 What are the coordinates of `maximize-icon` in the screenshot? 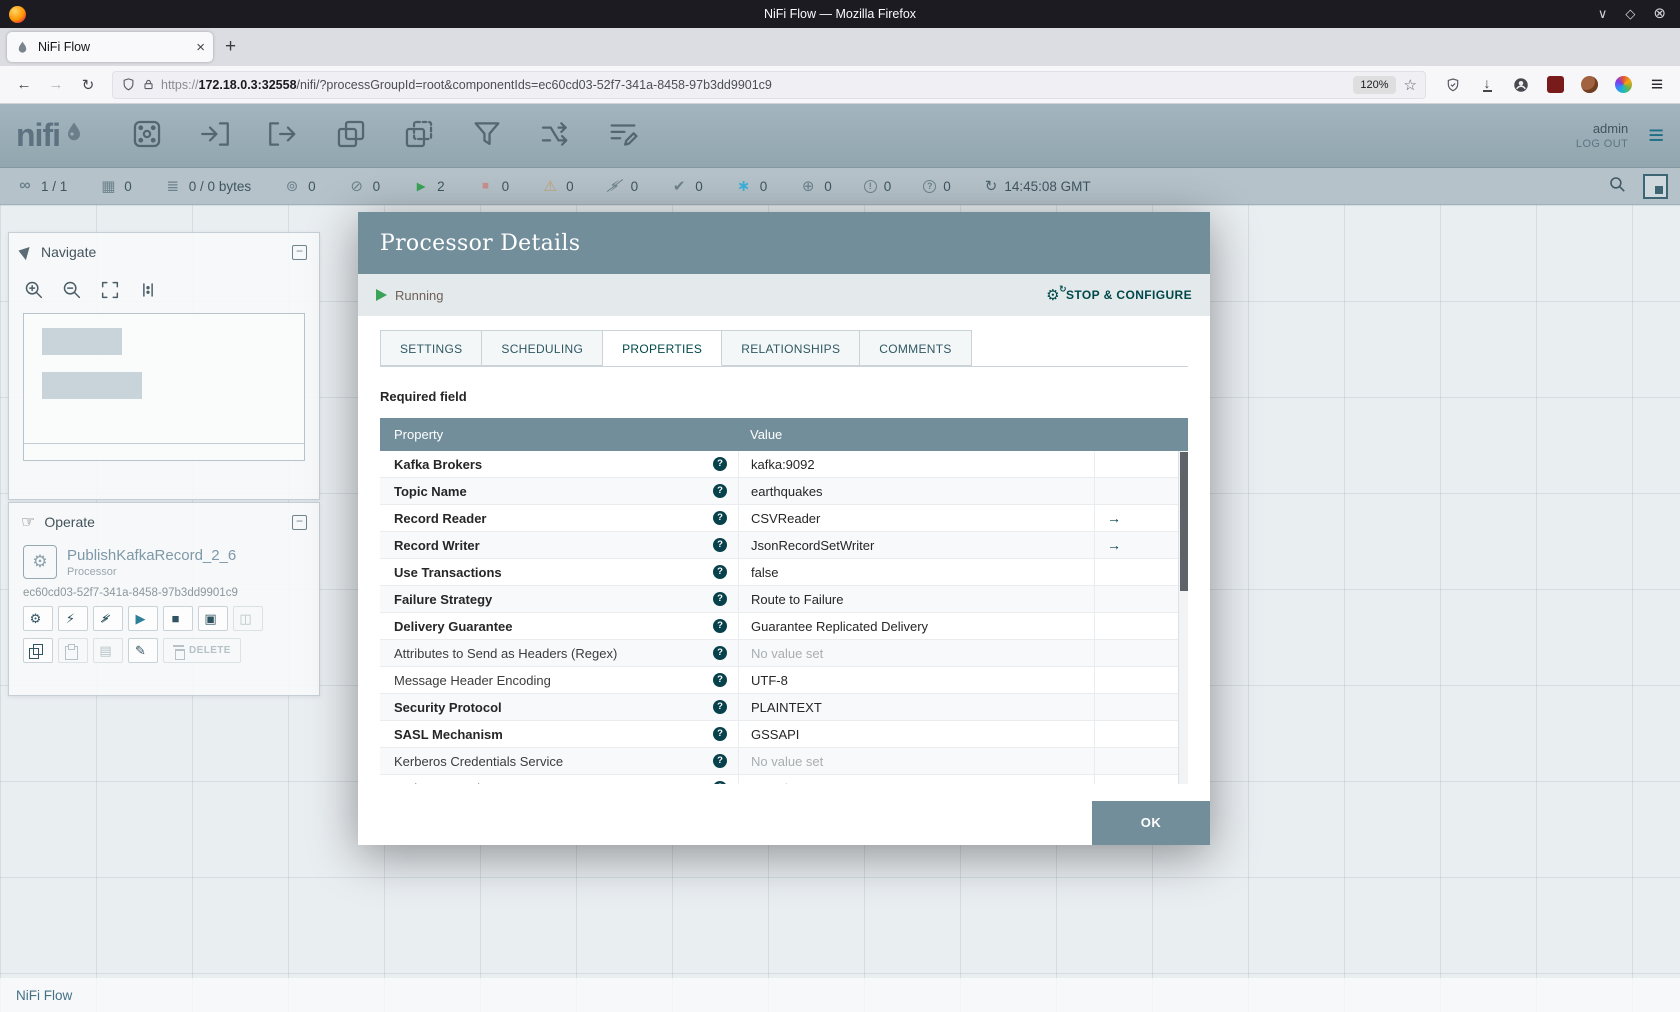 It's located at (1630, 14).